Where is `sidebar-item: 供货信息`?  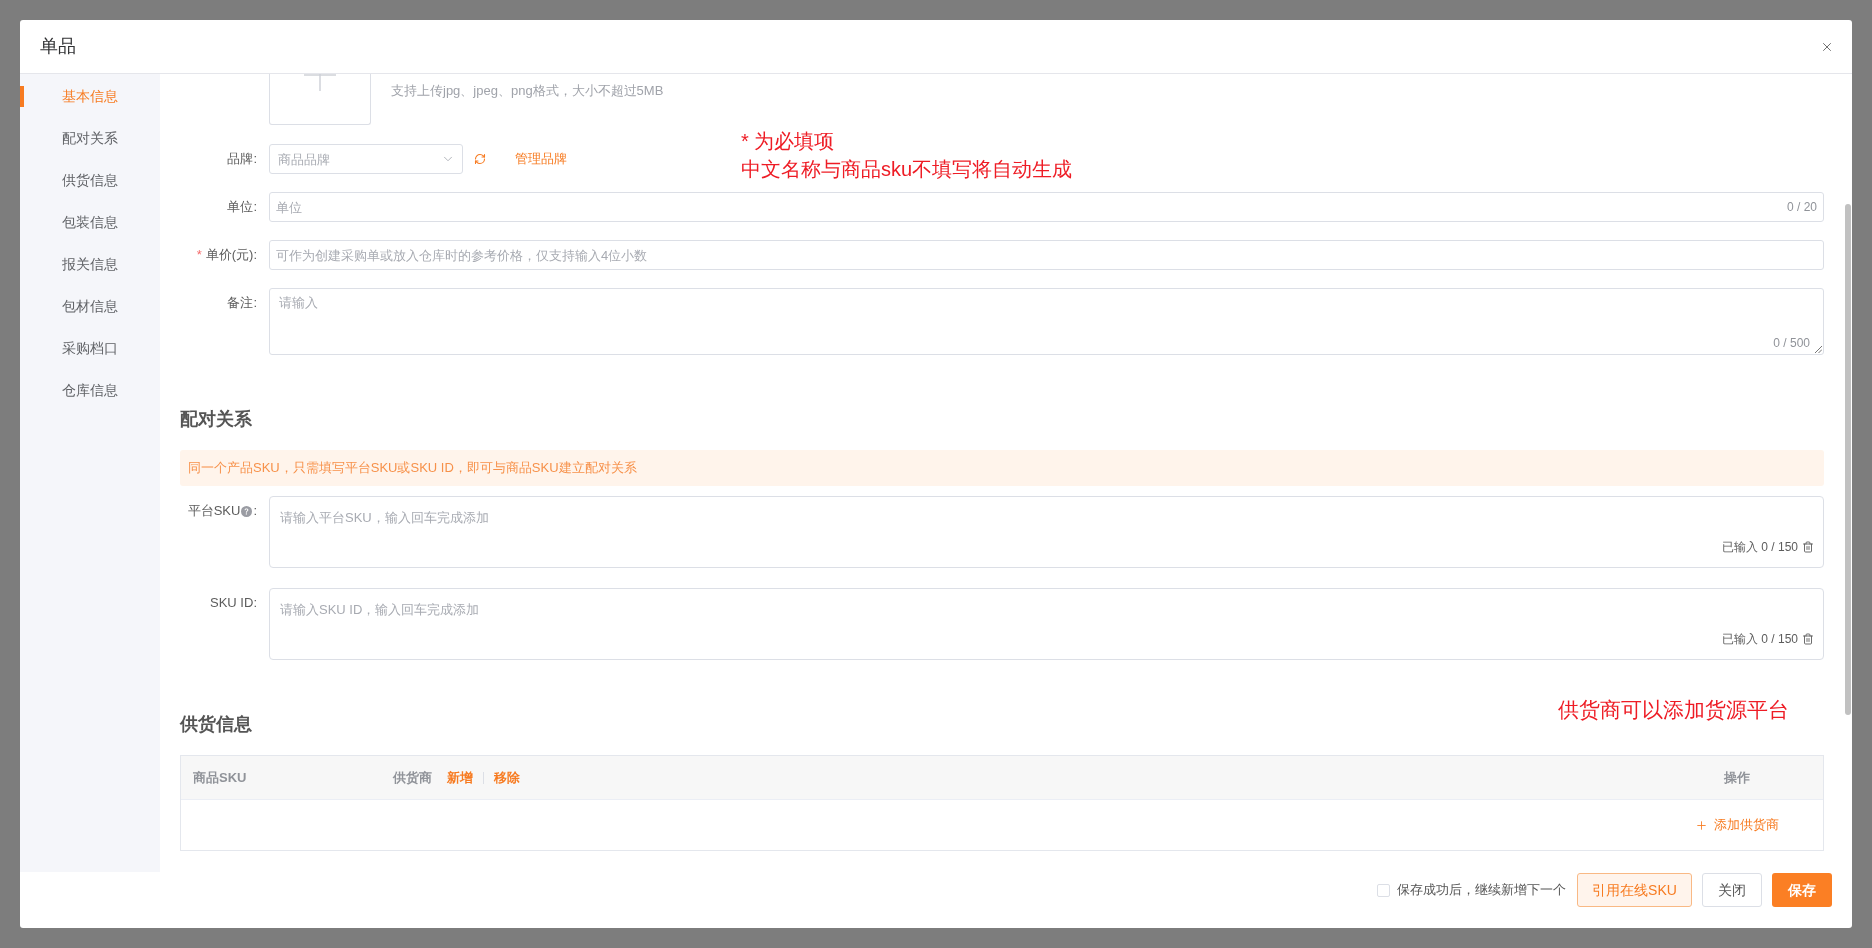
sidebar-item: 供货信息 is located at coordinates (90, 180).